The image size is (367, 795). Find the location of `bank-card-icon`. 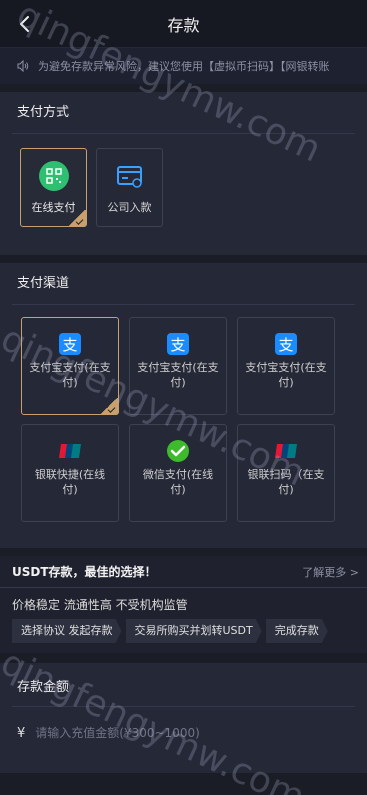

bank-card-icon is located at coordinates (129, 176).